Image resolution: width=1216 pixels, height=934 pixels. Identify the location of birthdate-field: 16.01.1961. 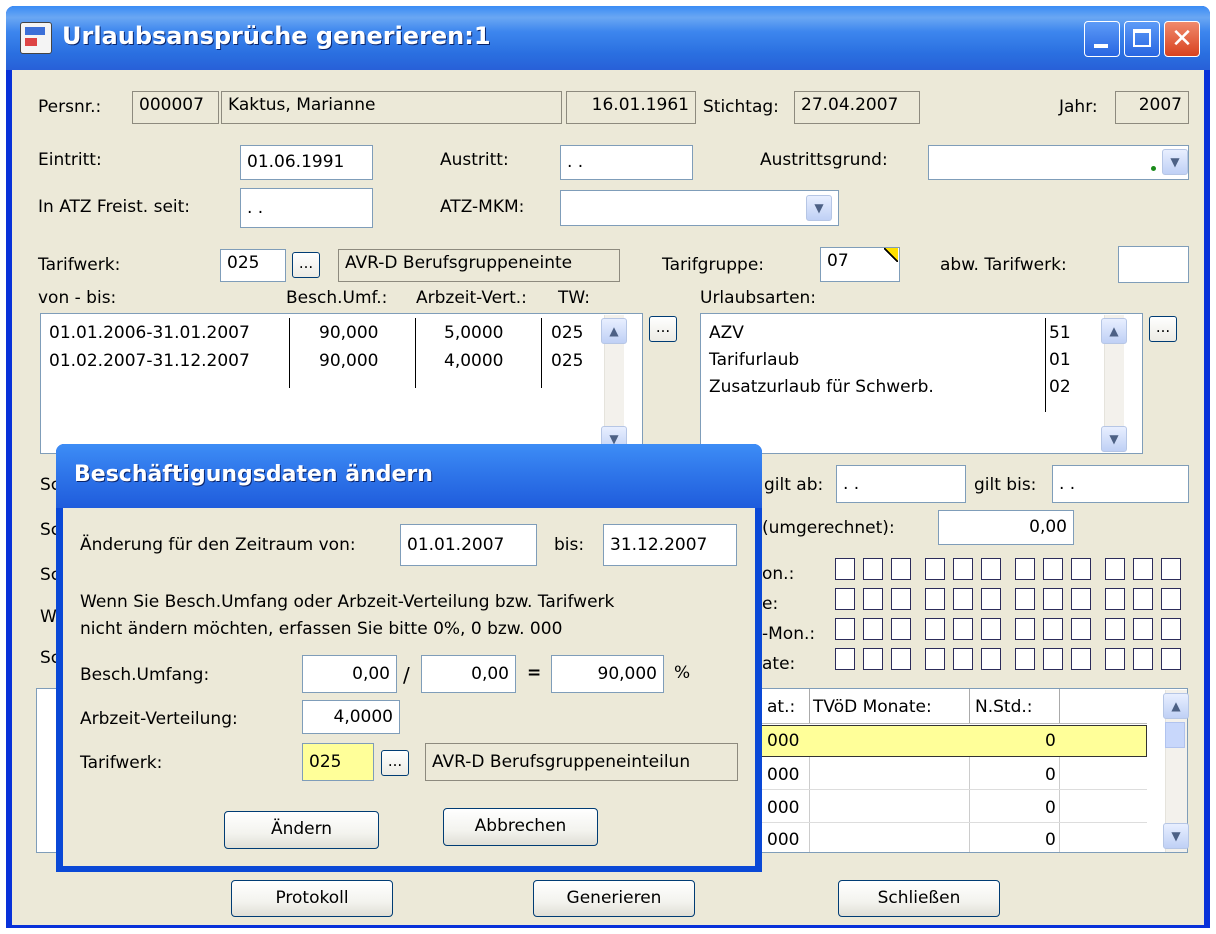
(631, 107).